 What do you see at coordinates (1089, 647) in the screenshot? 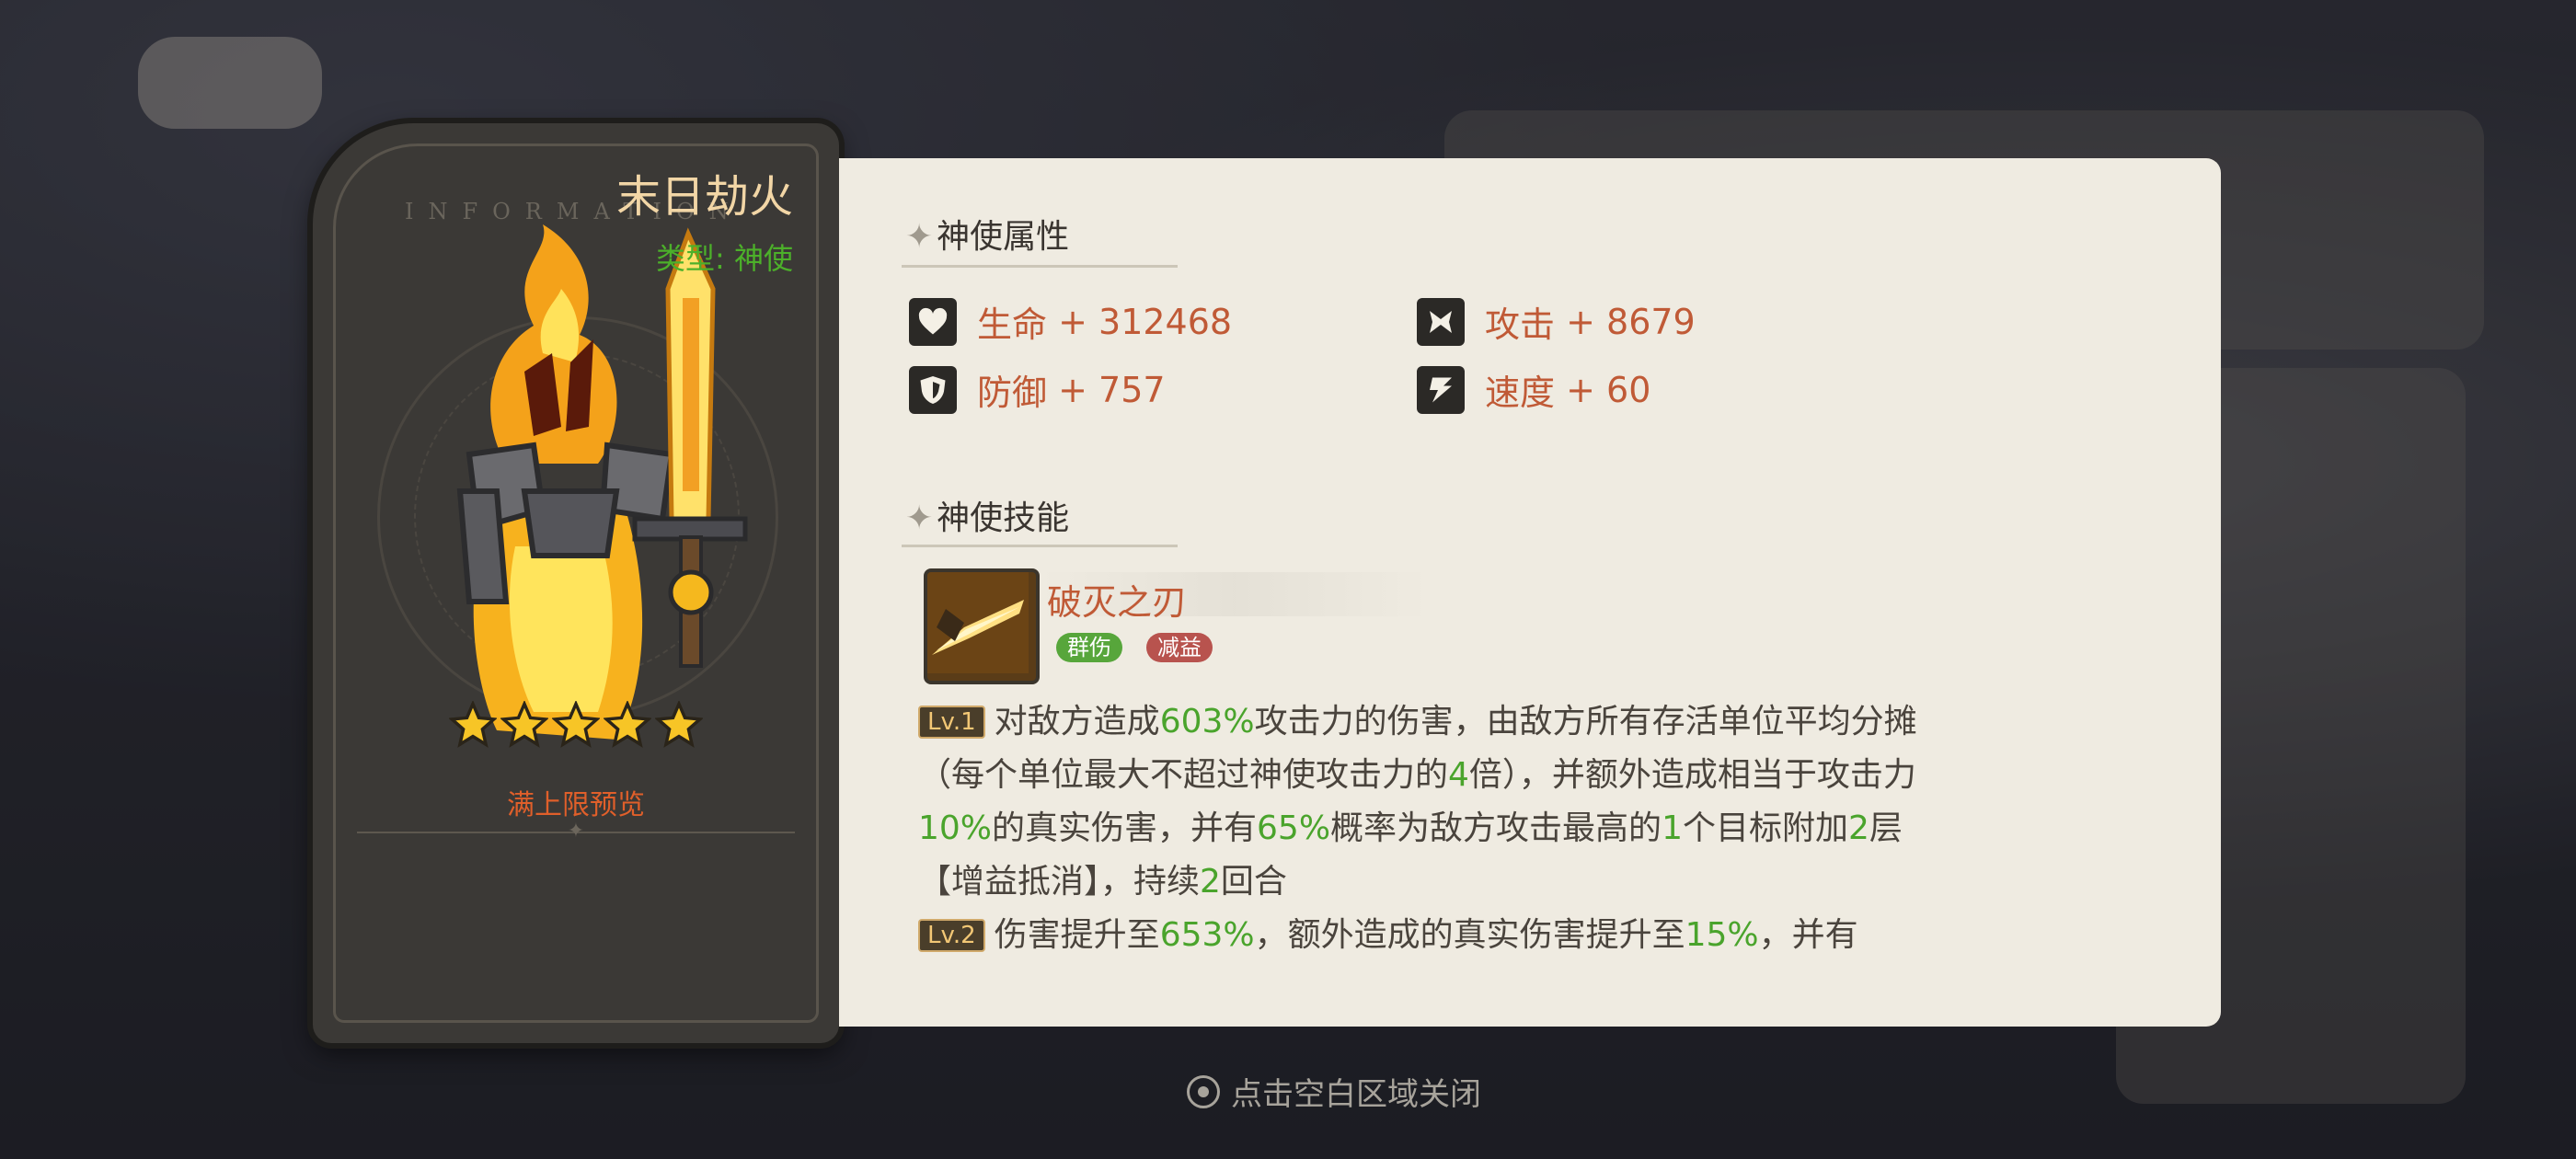
I see `tag-aoe: 群伤` at bounding box center [1089, 647].